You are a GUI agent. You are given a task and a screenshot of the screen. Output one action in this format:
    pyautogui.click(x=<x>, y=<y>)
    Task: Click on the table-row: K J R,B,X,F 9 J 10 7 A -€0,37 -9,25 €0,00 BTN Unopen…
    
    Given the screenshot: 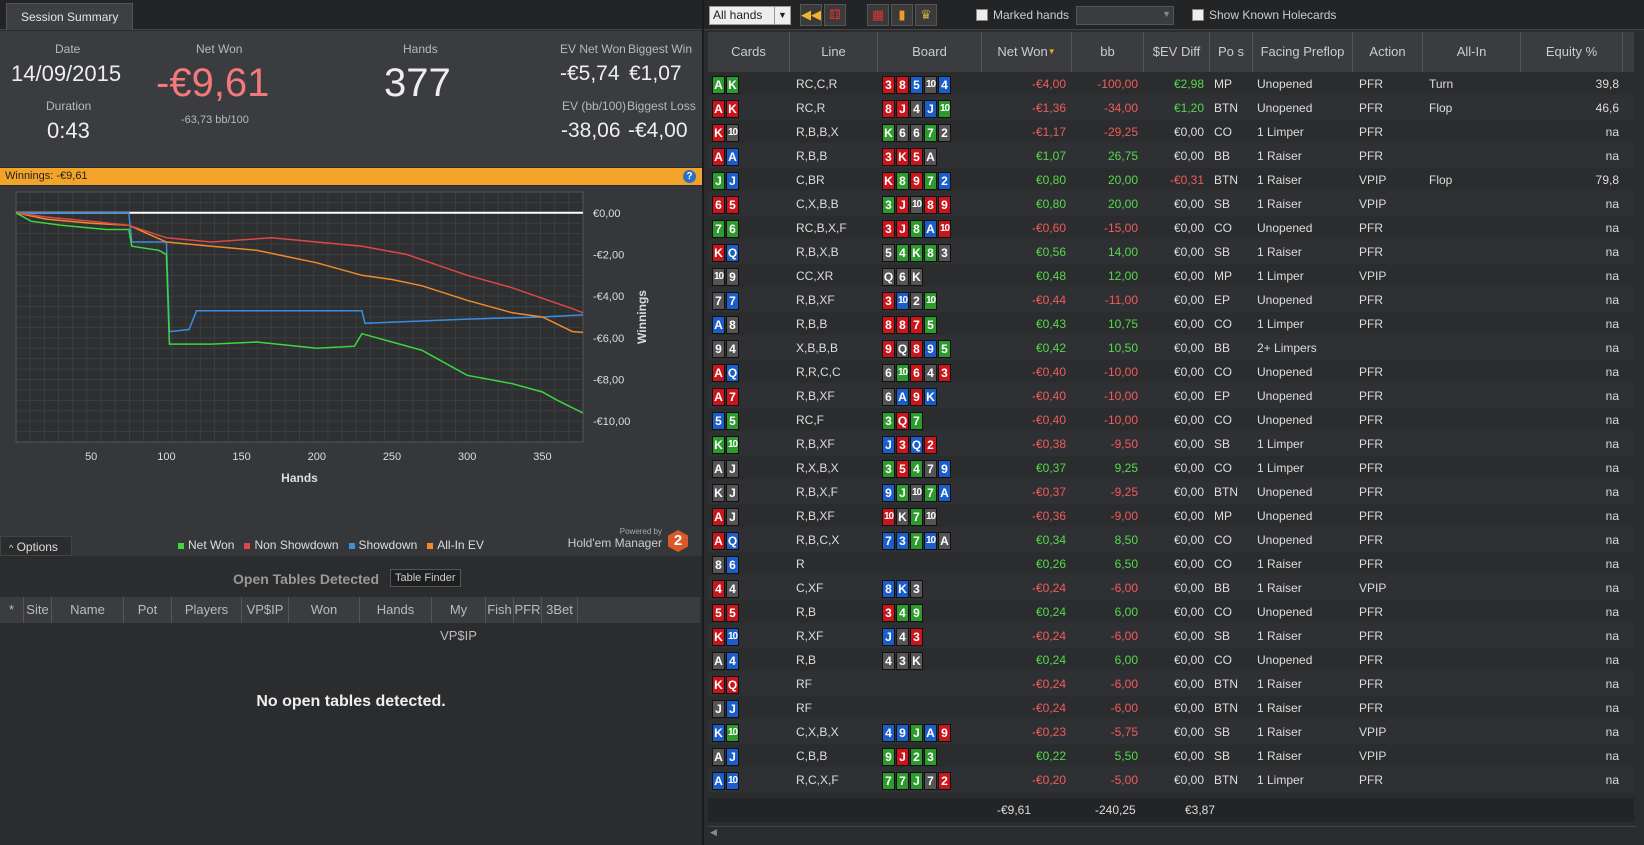 What is the action you would take?
    pyautogui.click(x=1172, y=492)
    